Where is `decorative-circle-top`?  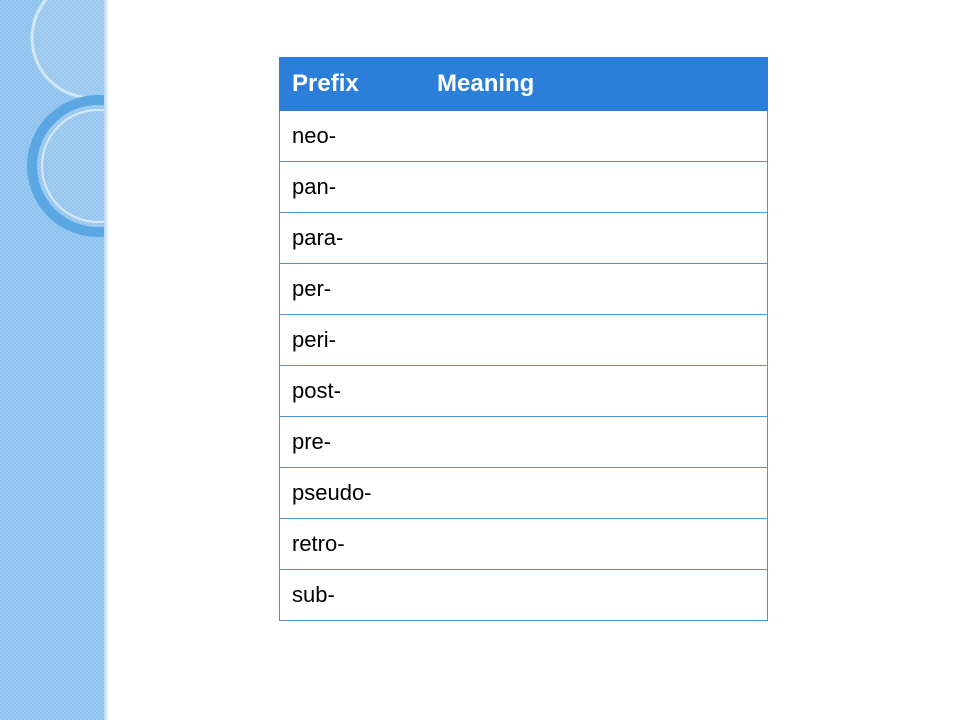
decorative-circle-top is located at coordinates (67, 50).